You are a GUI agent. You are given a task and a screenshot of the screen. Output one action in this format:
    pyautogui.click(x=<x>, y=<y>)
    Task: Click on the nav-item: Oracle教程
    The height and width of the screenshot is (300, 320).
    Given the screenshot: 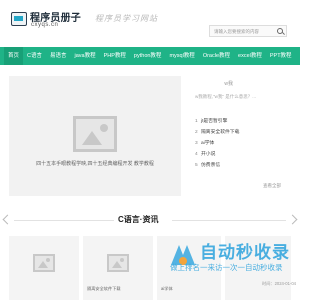 What is the action you would take?
    pyautogui.click(x=216, y=56)
    